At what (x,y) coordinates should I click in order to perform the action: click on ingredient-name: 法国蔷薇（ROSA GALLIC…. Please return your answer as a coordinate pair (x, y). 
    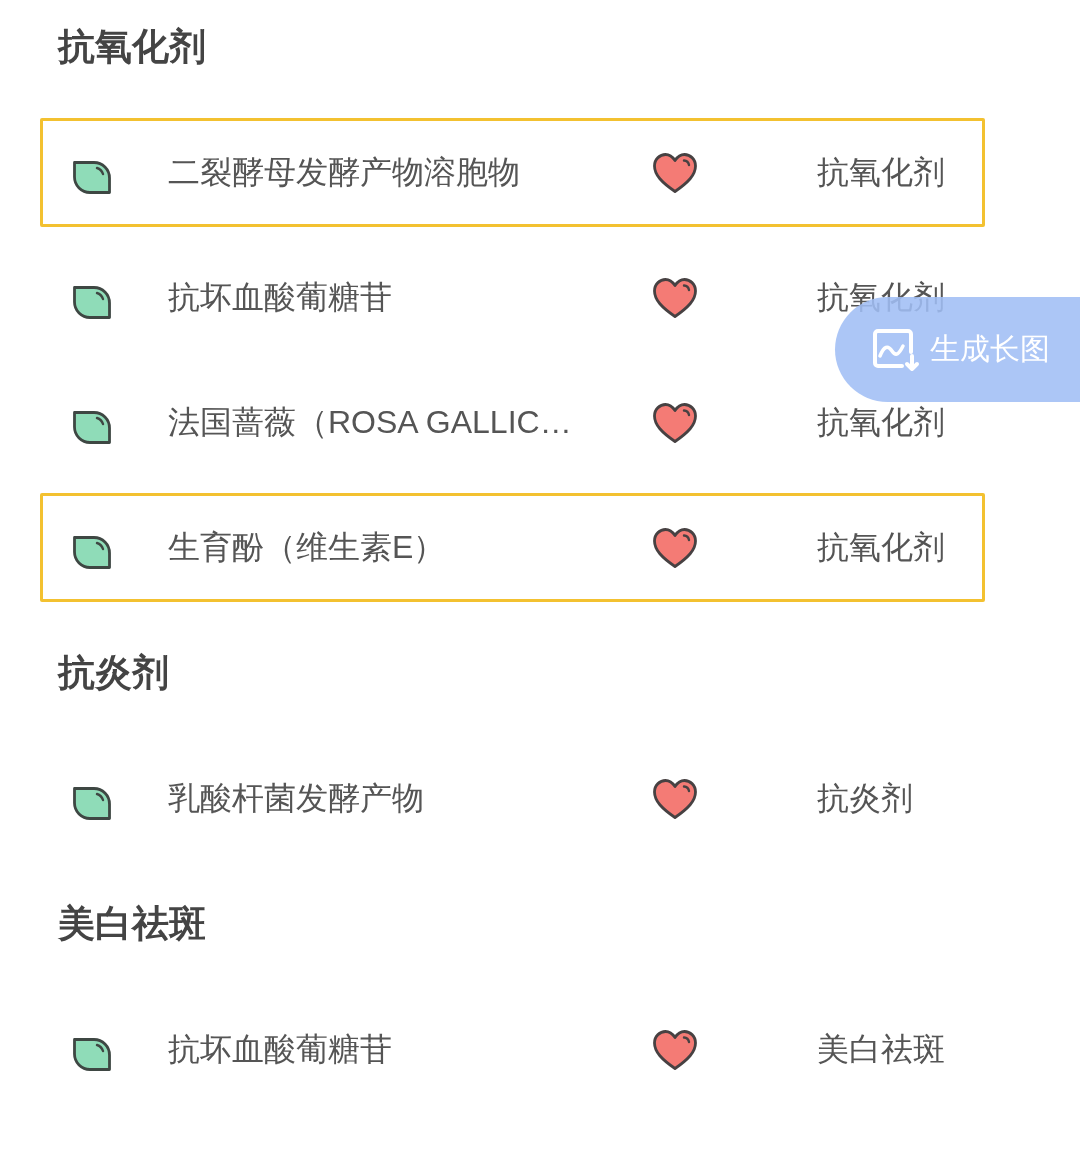
    Looking at the image, I should click on (370, 422).